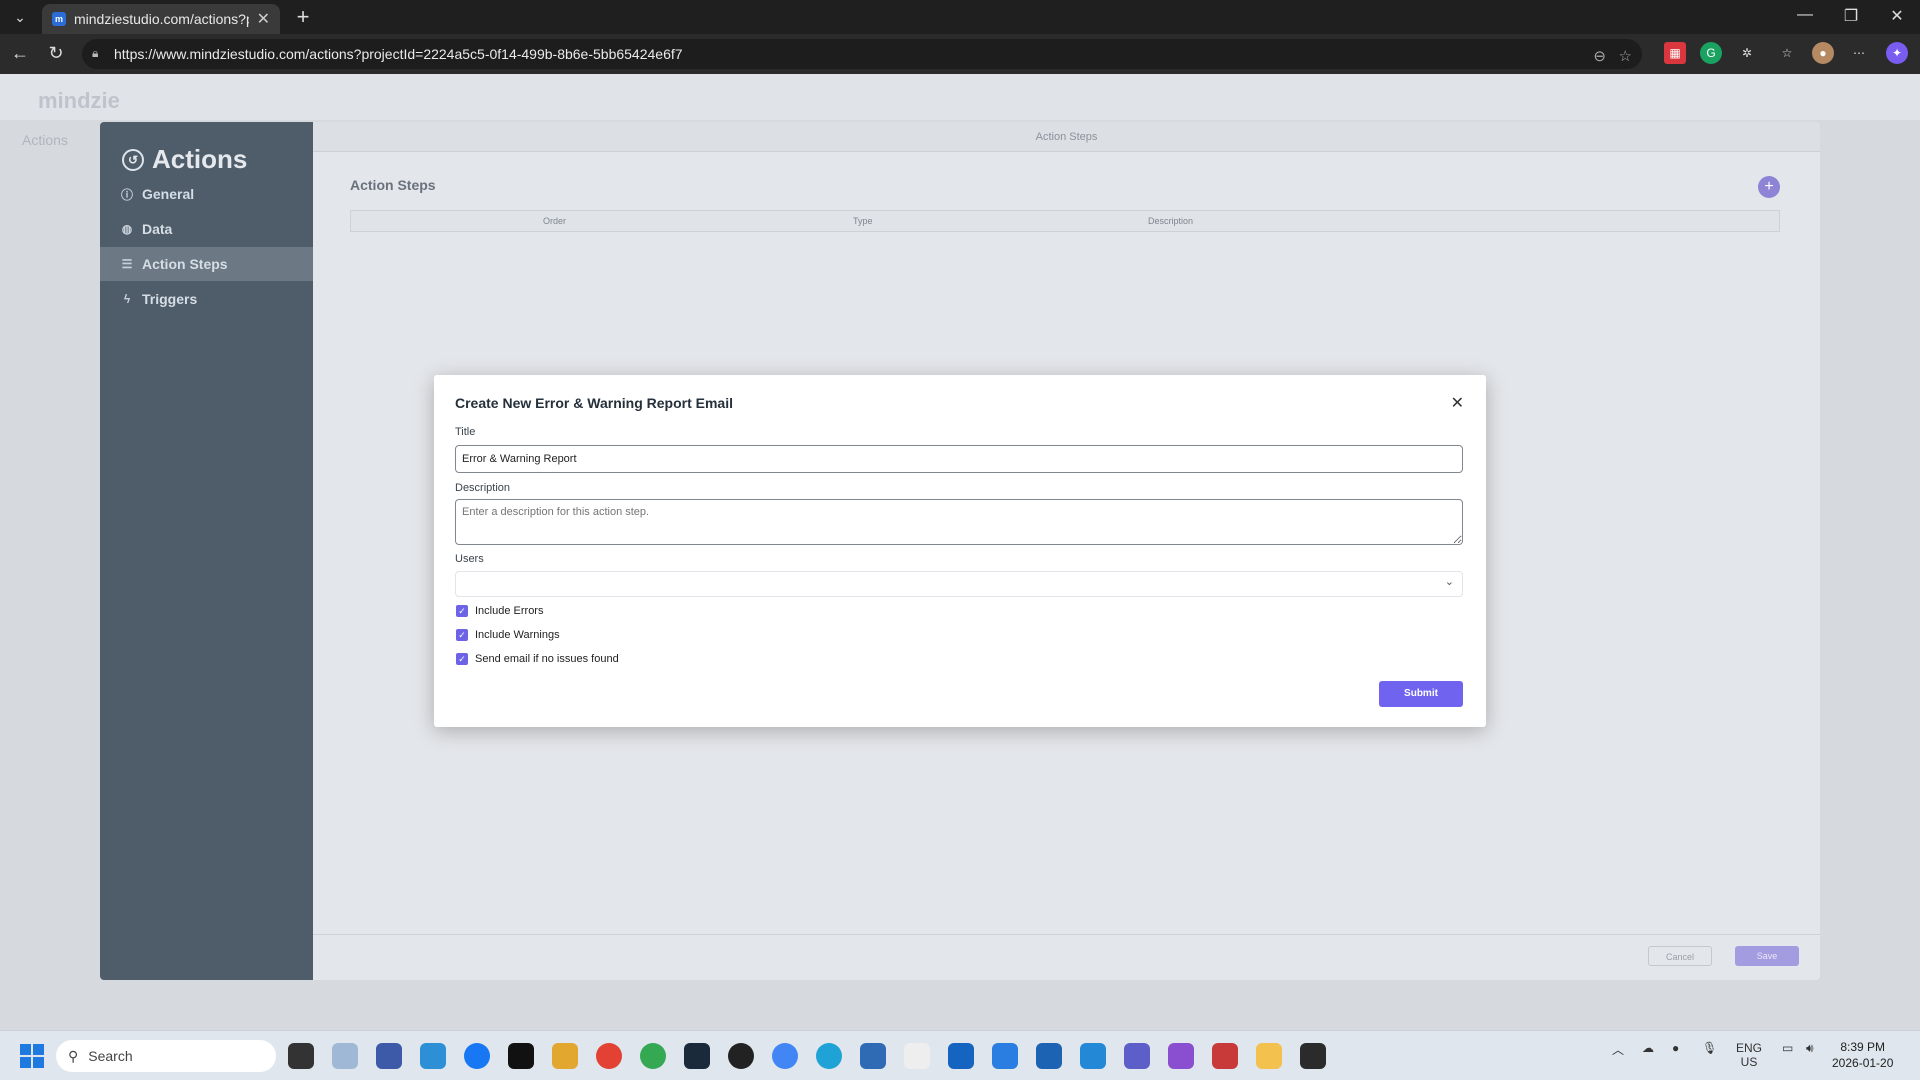 Image resolution: width=1920 pixels, height=1080 pixels. Describe the element at coordinates (1421, 694) in the screenshot. I see `submit-button: Submit` at that location.